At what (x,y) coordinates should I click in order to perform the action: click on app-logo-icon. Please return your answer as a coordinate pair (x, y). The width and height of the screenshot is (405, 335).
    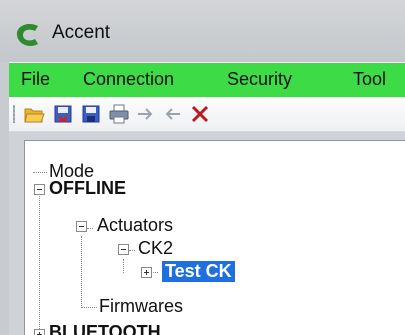
    Looking at the image, I should click on (27, 35).